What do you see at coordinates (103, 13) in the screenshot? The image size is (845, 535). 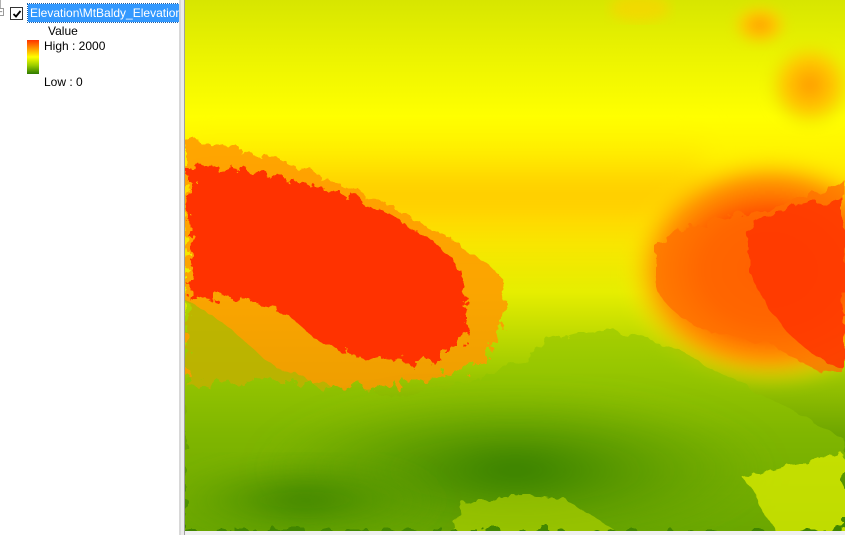 I see `layer-name-label: Elevation\MtBaldy_Elevation` at bounding box center [103, 13].